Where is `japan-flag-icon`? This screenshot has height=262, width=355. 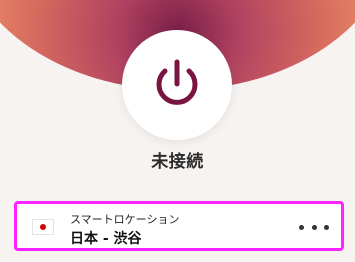
japan-flag-icon is located at coordinates (43, 227).